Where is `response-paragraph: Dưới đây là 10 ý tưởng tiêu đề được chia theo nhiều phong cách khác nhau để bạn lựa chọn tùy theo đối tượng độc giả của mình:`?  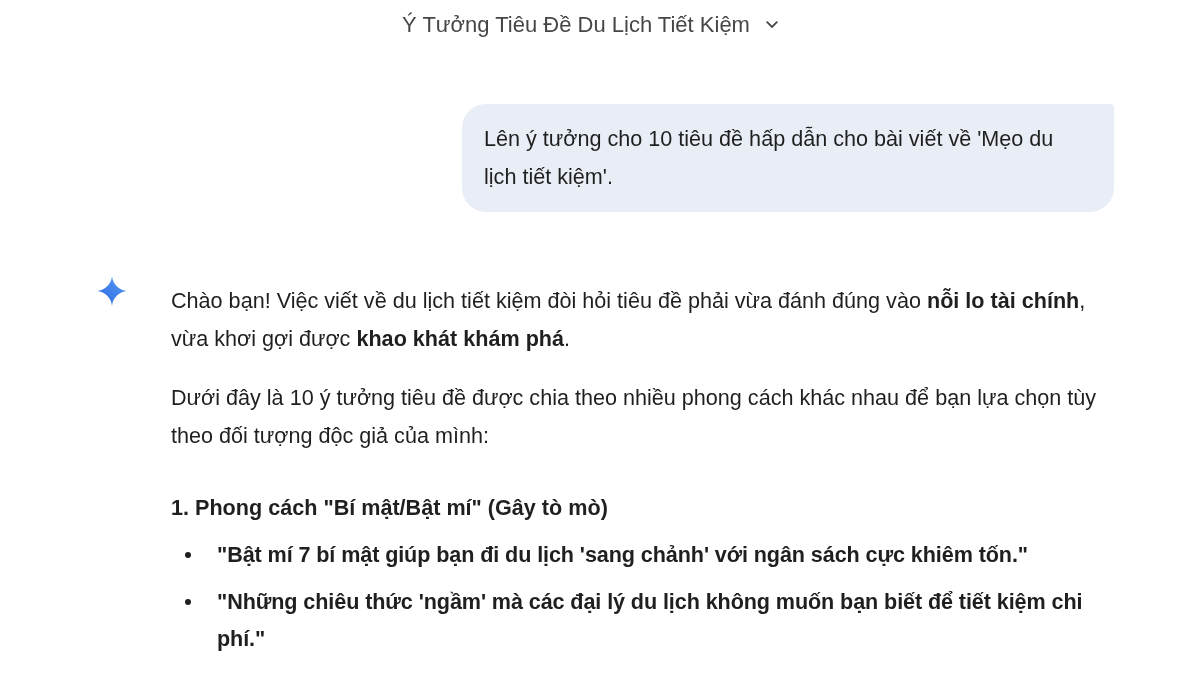
response-paragraph: Dưới đây là 10 ý tưởng tiêu đề được chia theo nhiều phong cách khác nhau để bạn lựa chọn tùy theo đối tượng độc giả của mình: is located at coordinates (634, 417).